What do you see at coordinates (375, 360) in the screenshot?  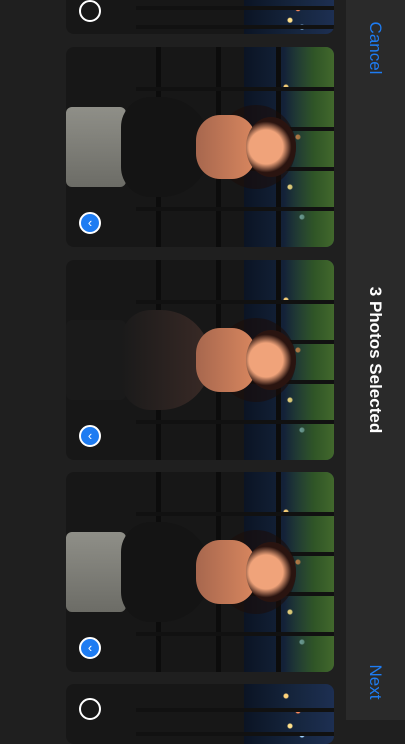 I see `page-title: 3 Photos Selected` at bounding box center [375, 360].